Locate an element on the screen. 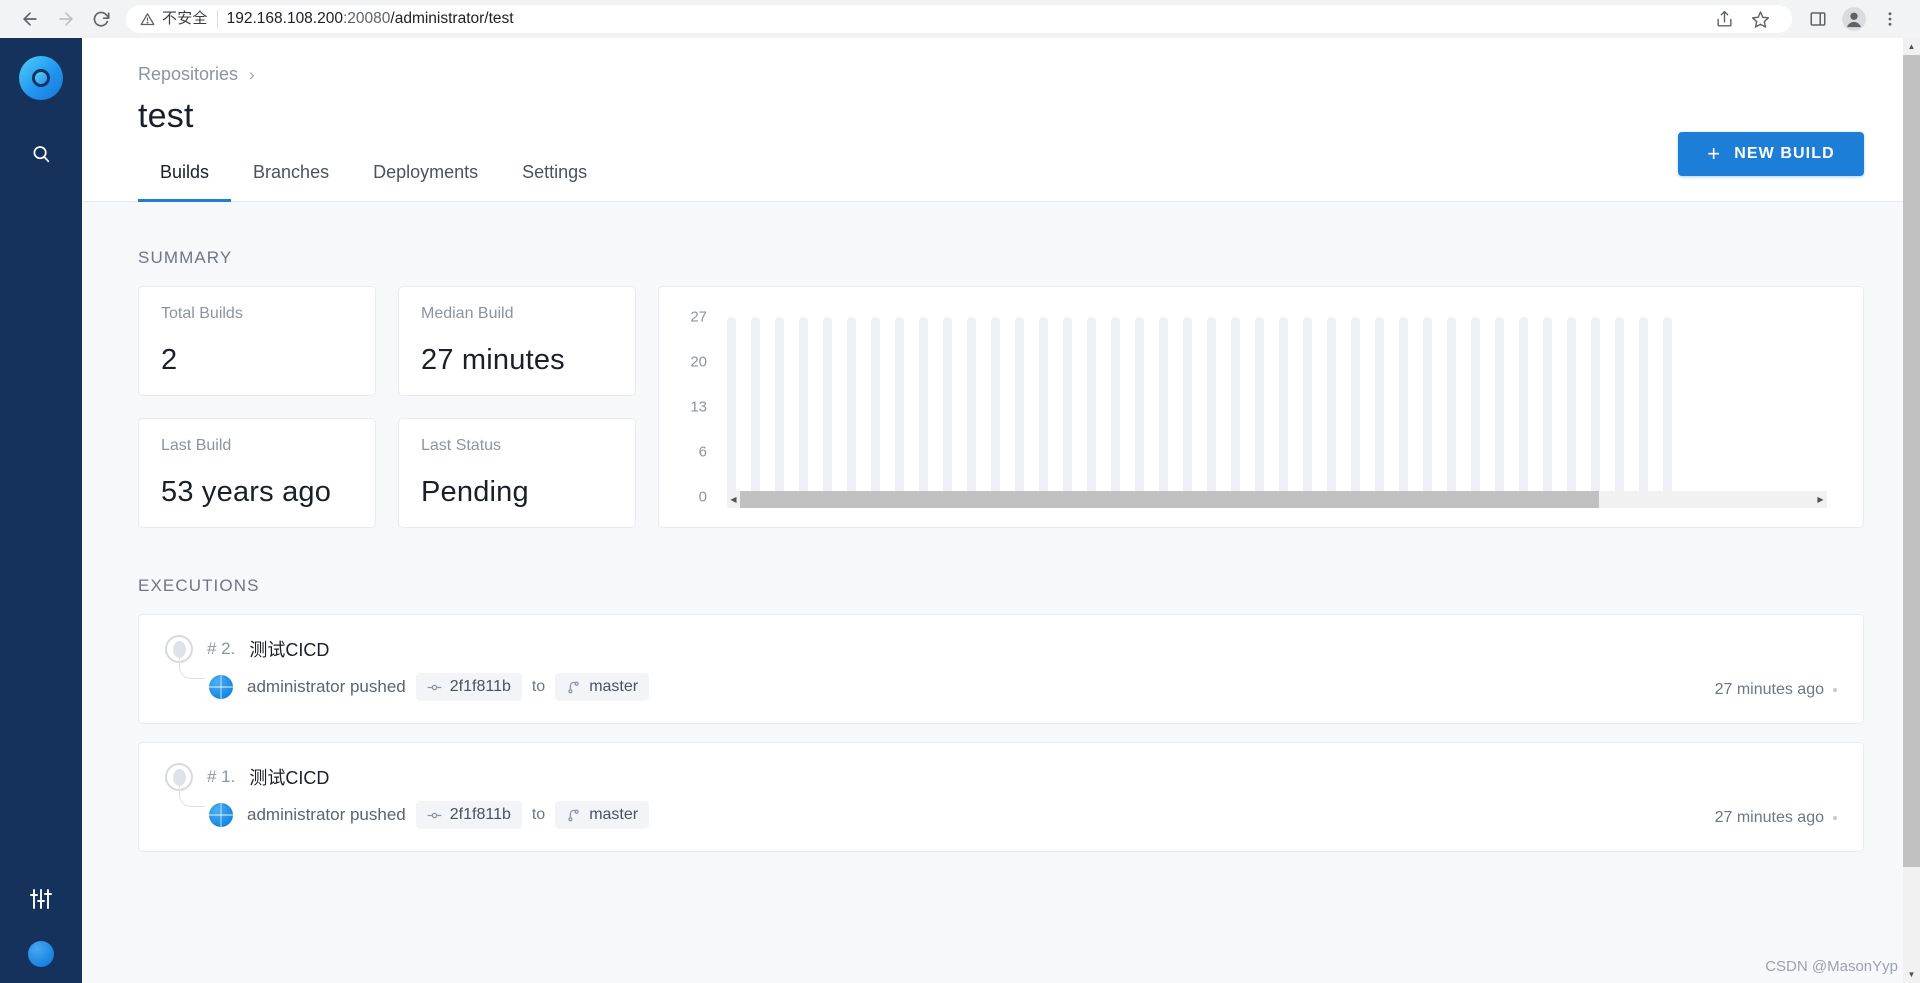 This screenshot has width=1920, height=983. insecure-label: 不安全 is located at coordinates (190, 19).